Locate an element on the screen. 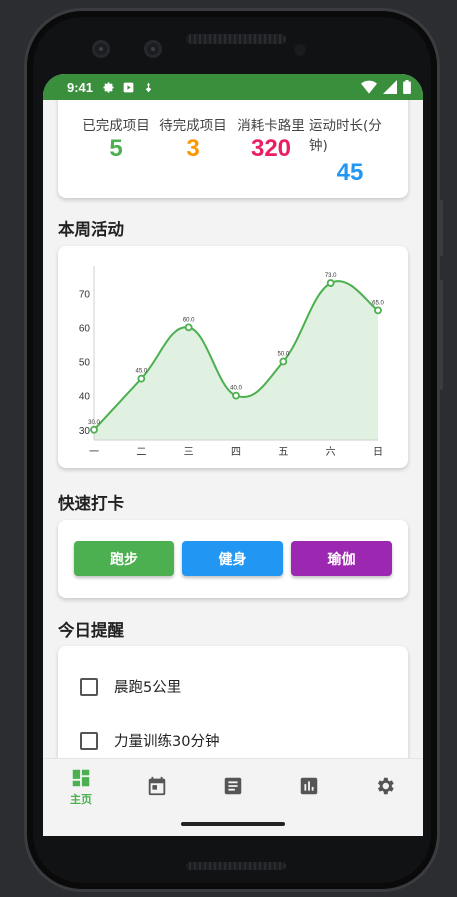 The width and height of the screenshot is (457, 897). quick-checkin-card: 跑步 健身 瑜伽 is located at coordinates (233, 559).